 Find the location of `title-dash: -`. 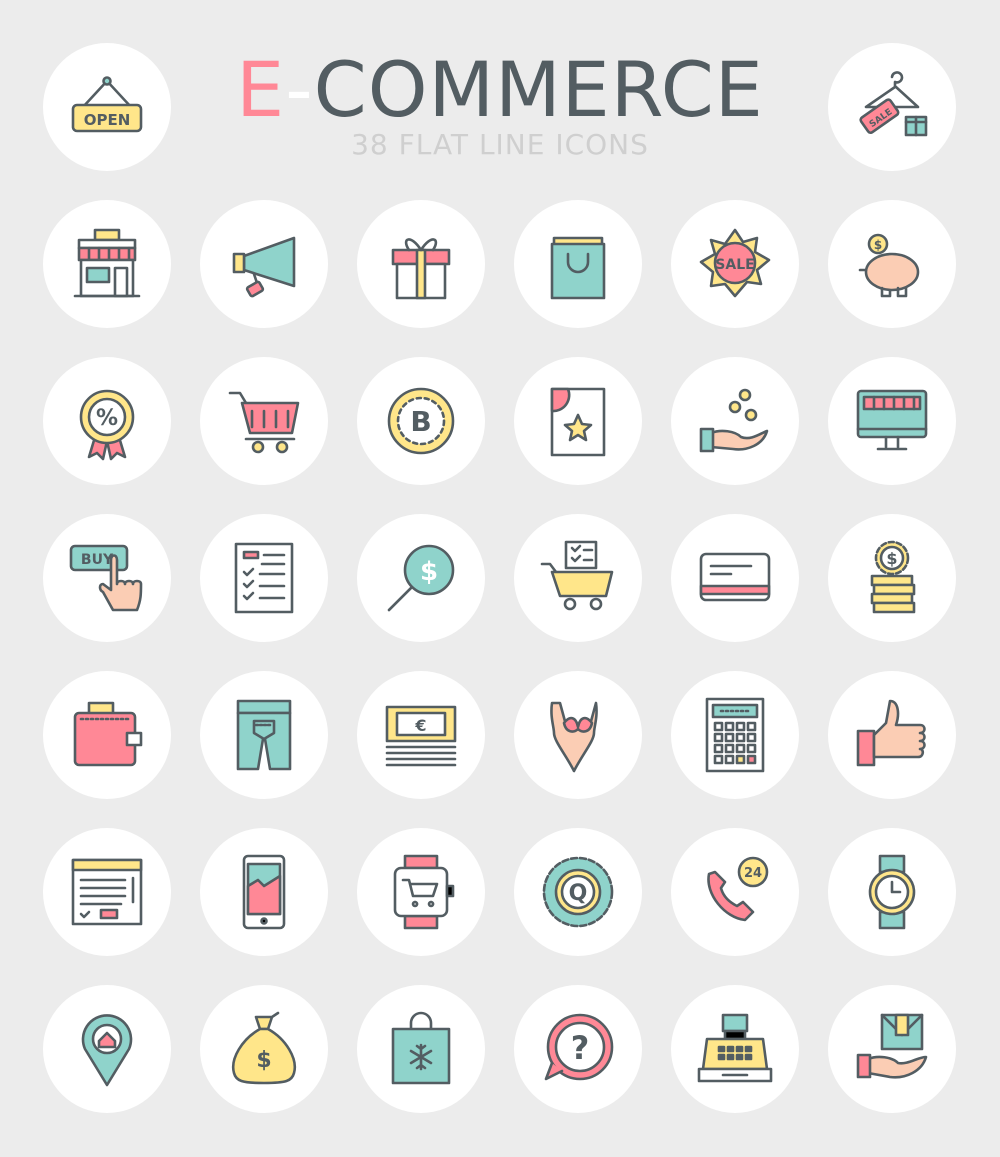

title-dash: - is located at coordinates (299, 89).